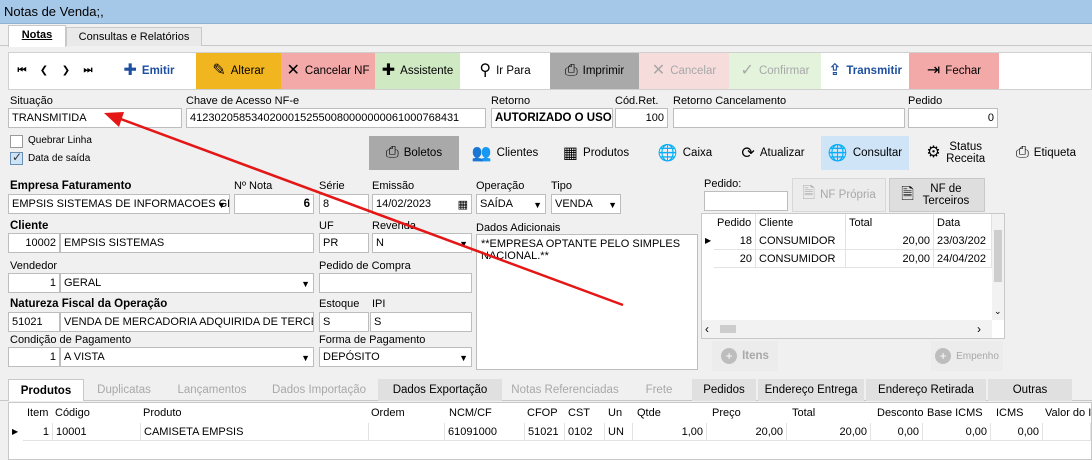 The height and width of the screenshot is (460, 1092). What do you see at coordinates (421, 322) in the screenshot?
I see `ipi-field: S` at bounding box center [421, 322].